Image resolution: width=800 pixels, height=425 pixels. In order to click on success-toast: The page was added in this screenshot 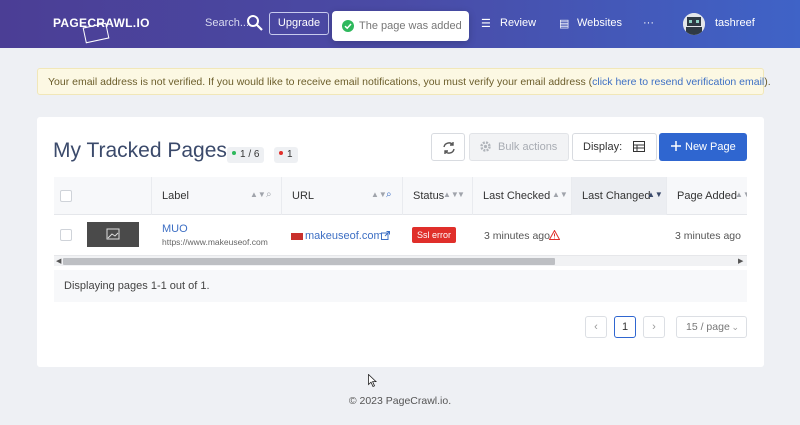, I will do `click(400, 26)`.